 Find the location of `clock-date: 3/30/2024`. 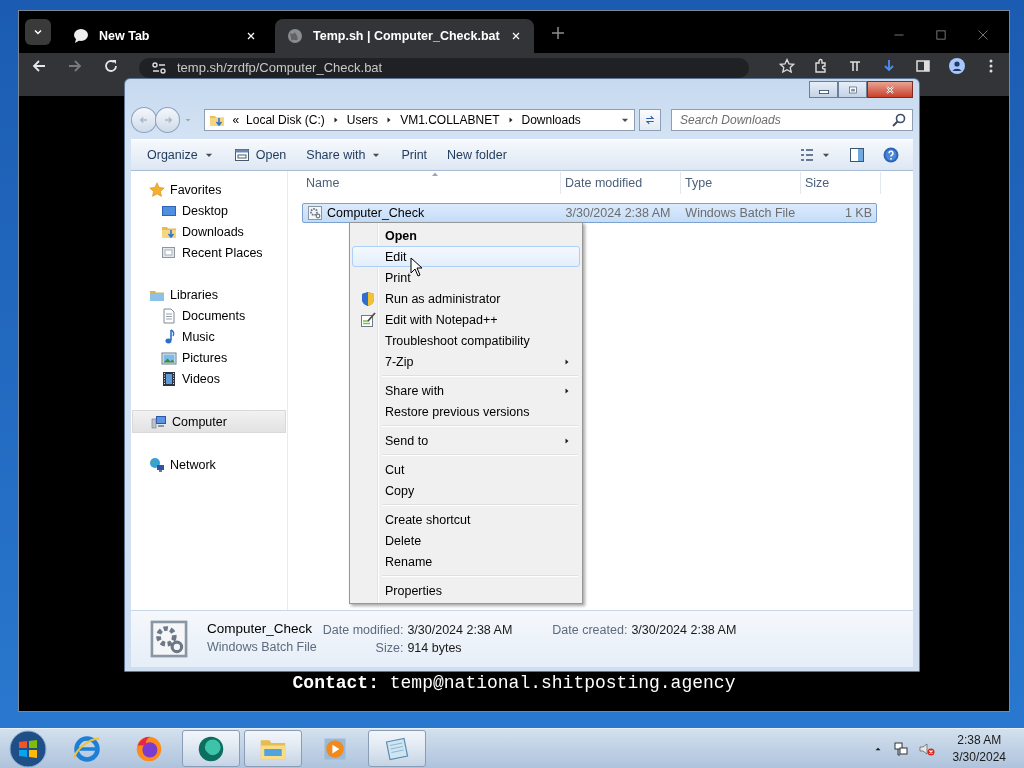

clock-date: 3/30/2024 is located at coordinates (979, 757).